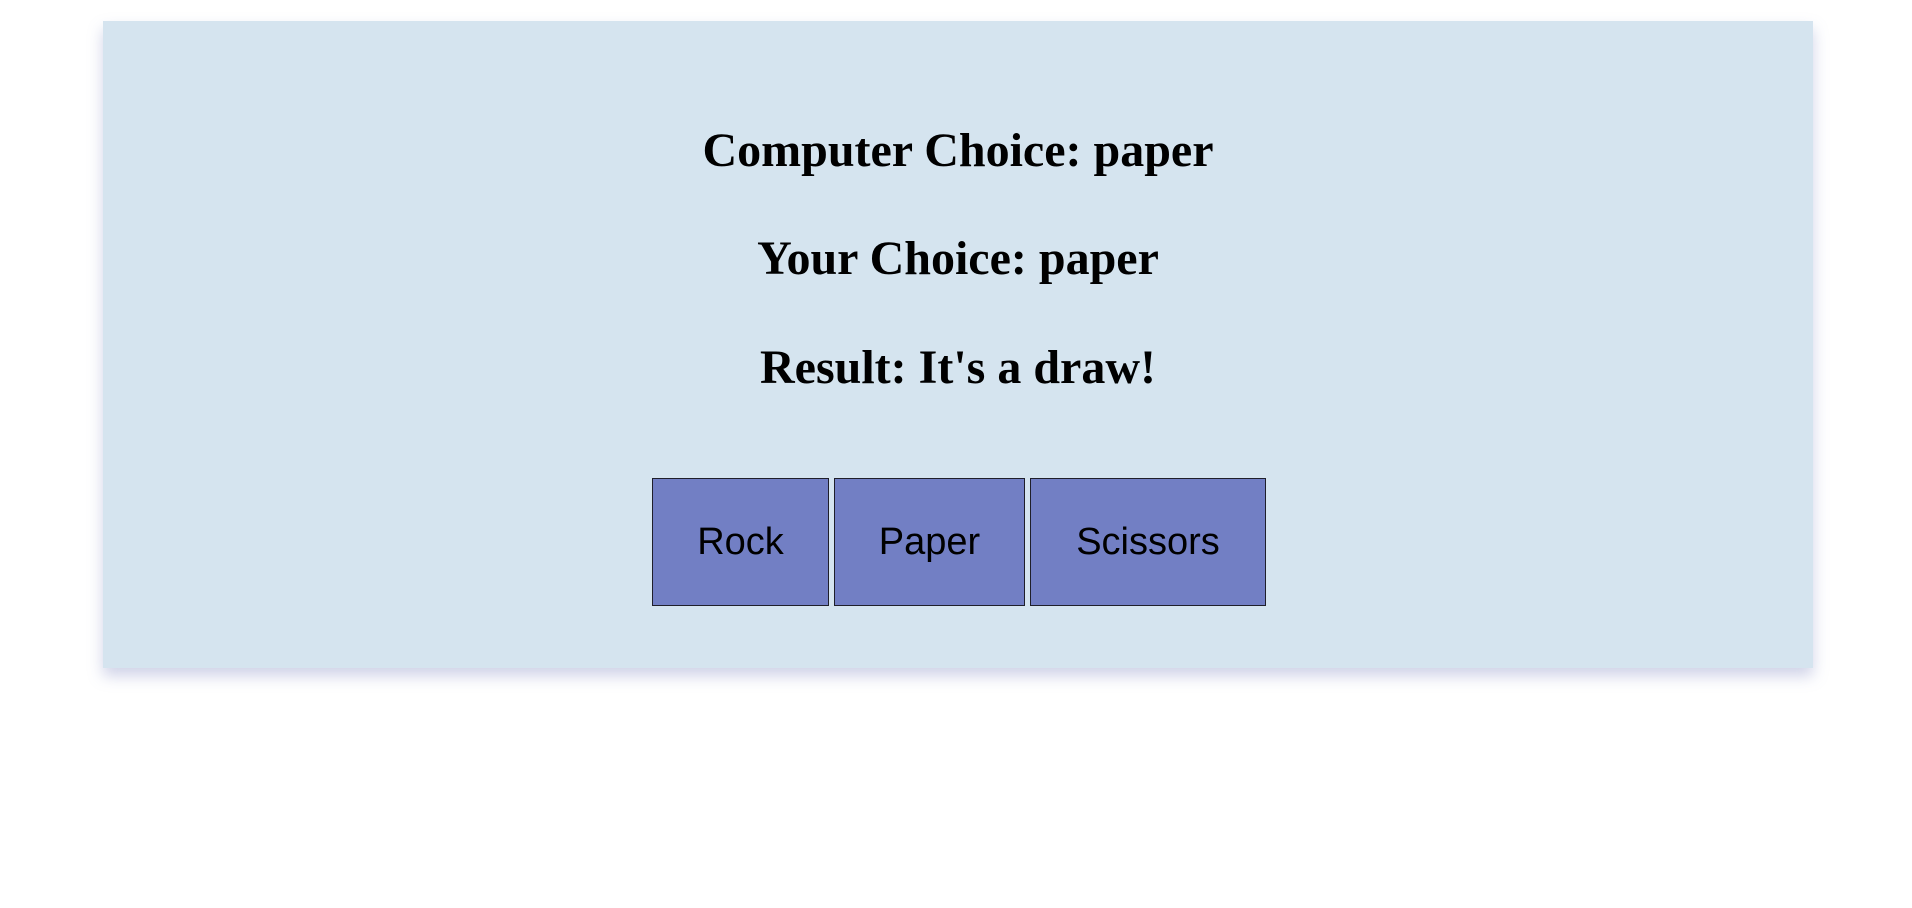 This screenshot has width=1912, height=908. I want to click on choice-buttons: Rock Paper Scissors, so click(958, 542).